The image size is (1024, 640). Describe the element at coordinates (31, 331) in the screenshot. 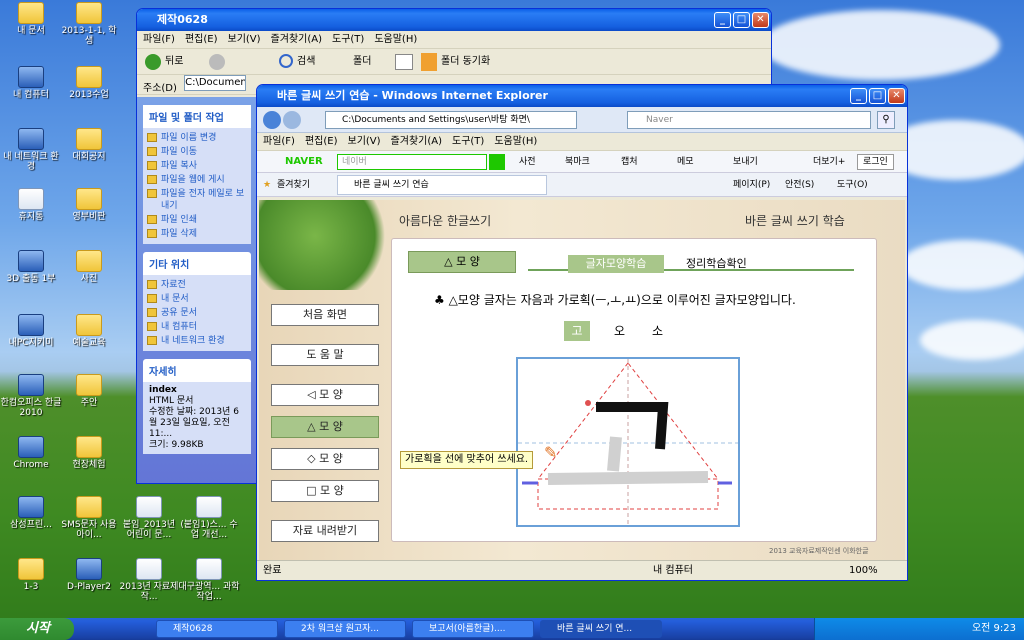

I see `desktop-icon: 내PC지키미` at that location.